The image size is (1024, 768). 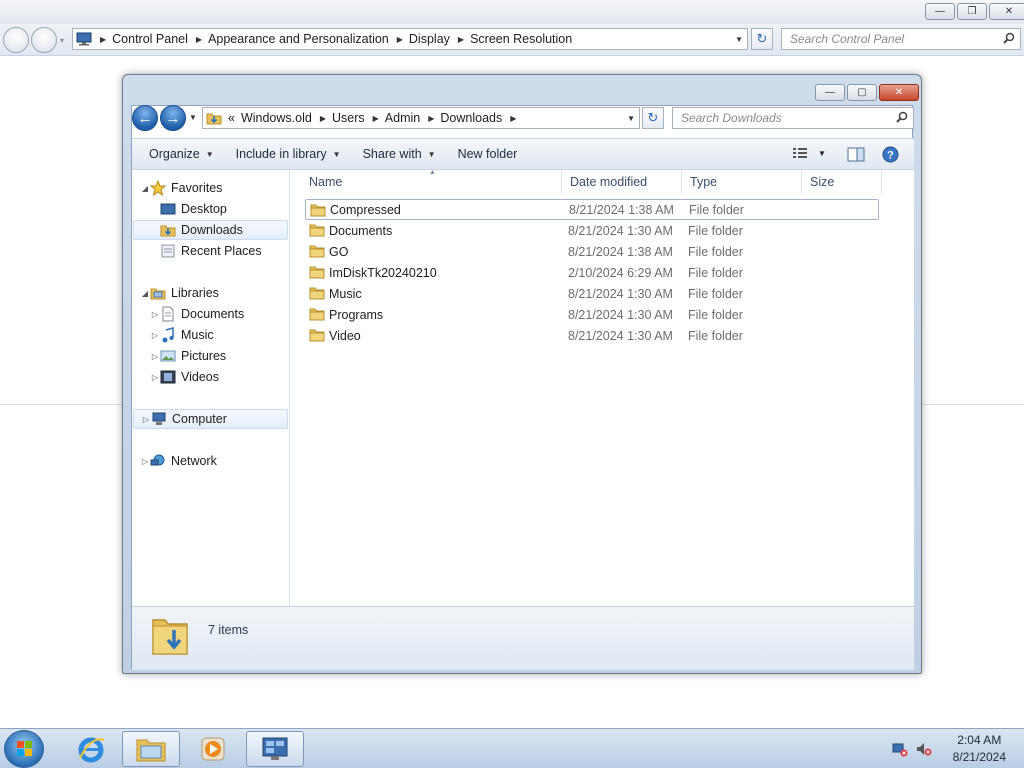 I want to click on control-panel-icon, so click(x=84, y=39).